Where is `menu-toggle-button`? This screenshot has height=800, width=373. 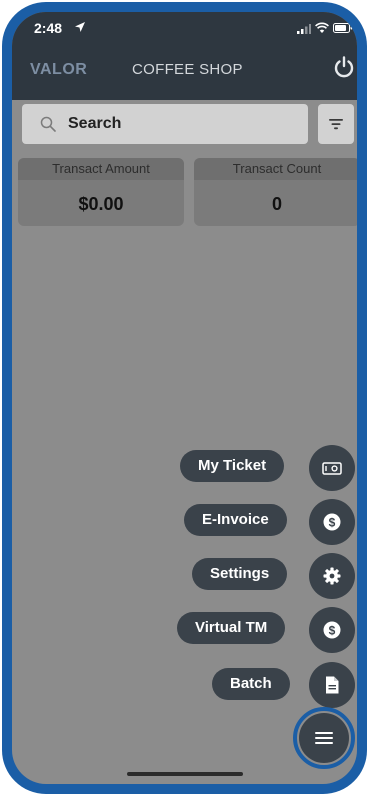
menu-toggle-button is located at coordinates (324, 738).